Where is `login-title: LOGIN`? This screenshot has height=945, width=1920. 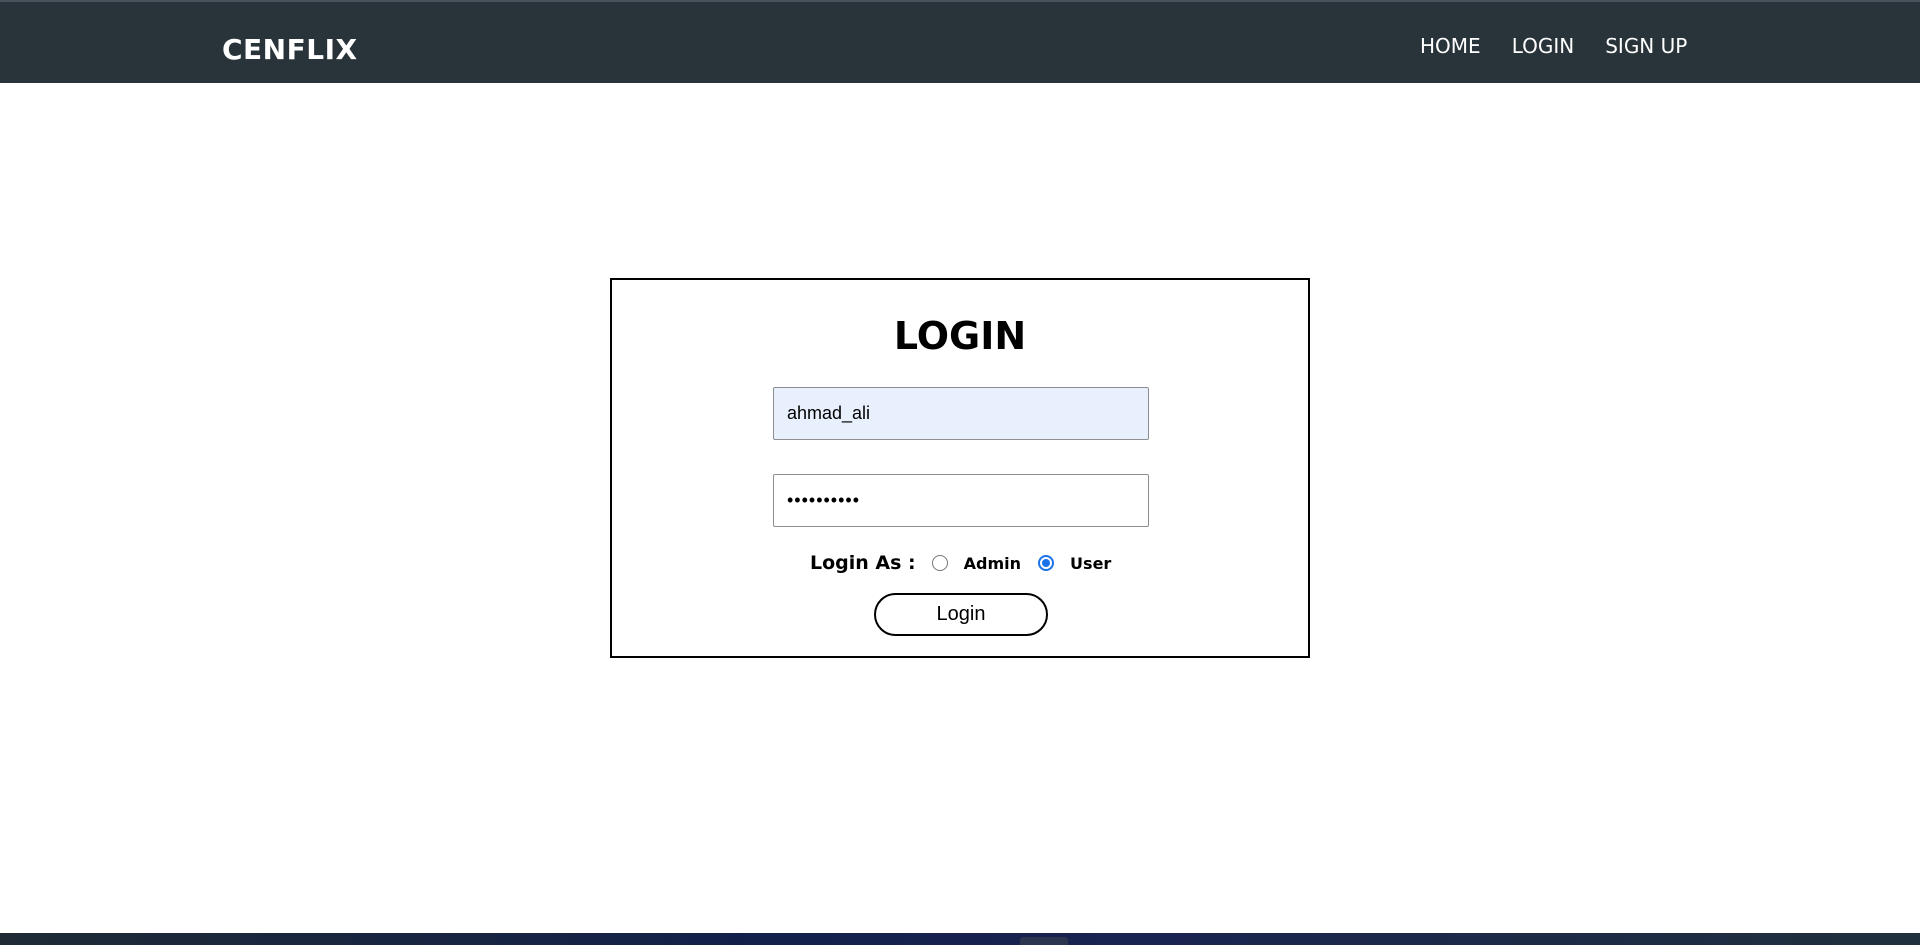 login-title: LOGIN is located at coordinates (960, 336).